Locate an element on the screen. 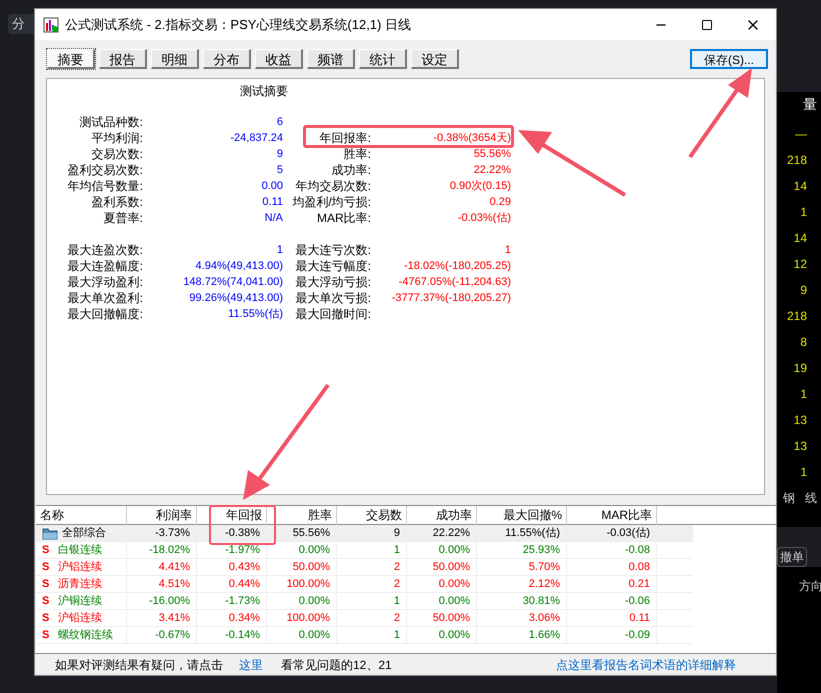 The width and height of the screenshot is (821, 693). stat-value: 0.29 is located at coordinates (499, 202).